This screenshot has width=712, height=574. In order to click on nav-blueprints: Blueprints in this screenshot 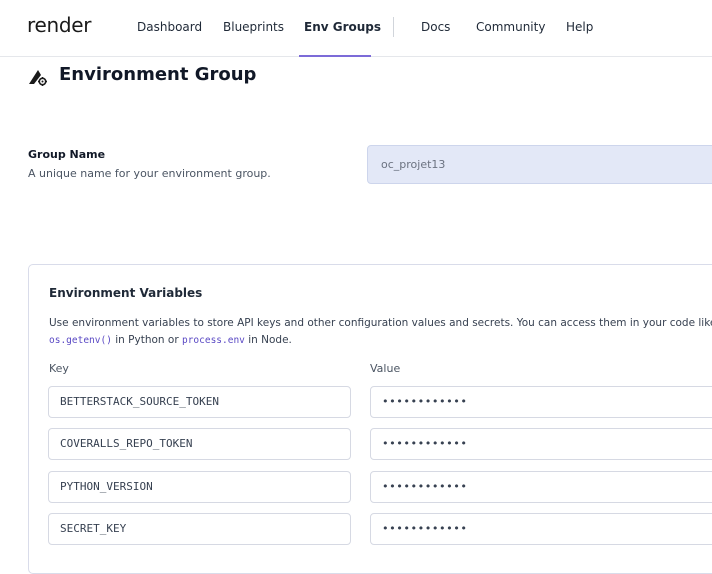, I will do `click(253, 27)`.